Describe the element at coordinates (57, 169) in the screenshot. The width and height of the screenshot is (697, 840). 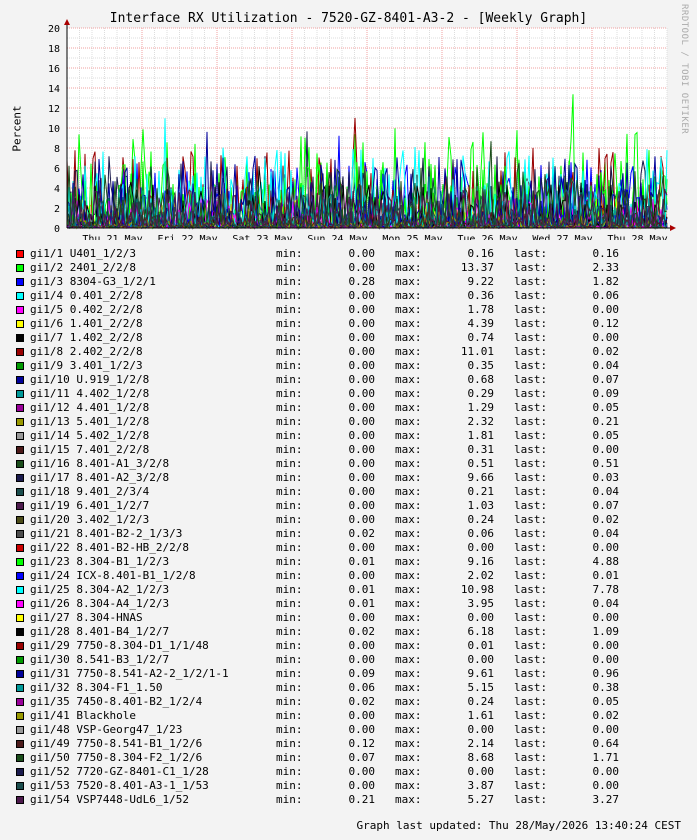
I see `y-tick-label: 6` at that location.